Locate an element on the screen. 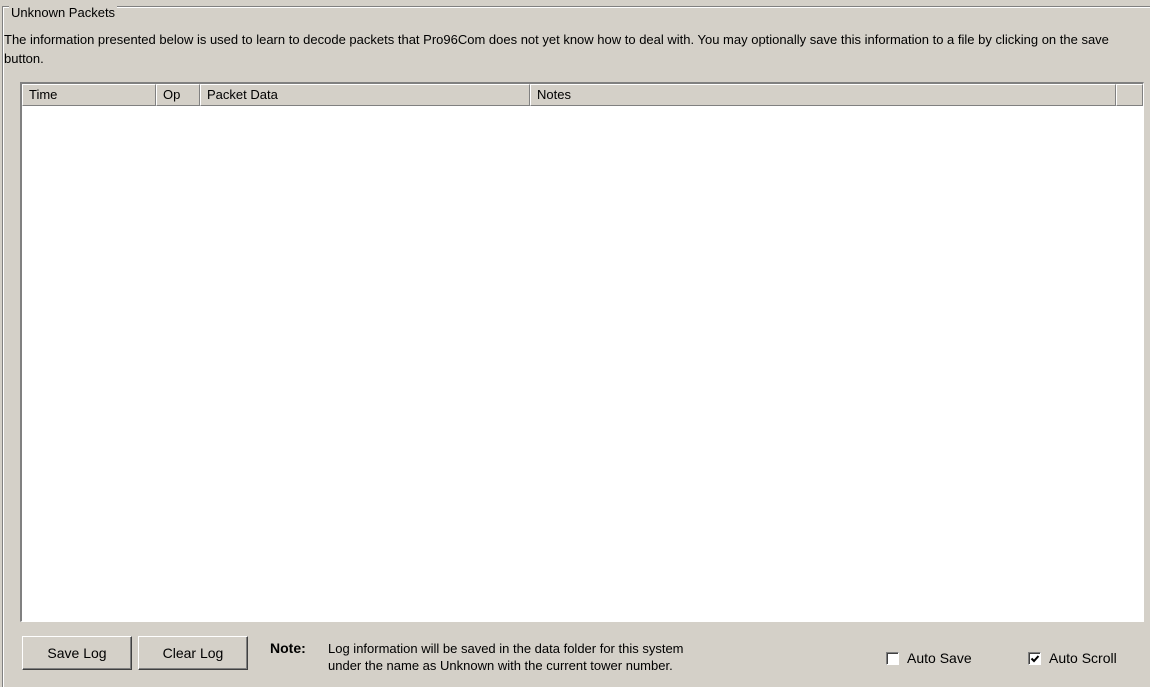  auto-save-label: Auto Save is located at coordinates (939, 658).